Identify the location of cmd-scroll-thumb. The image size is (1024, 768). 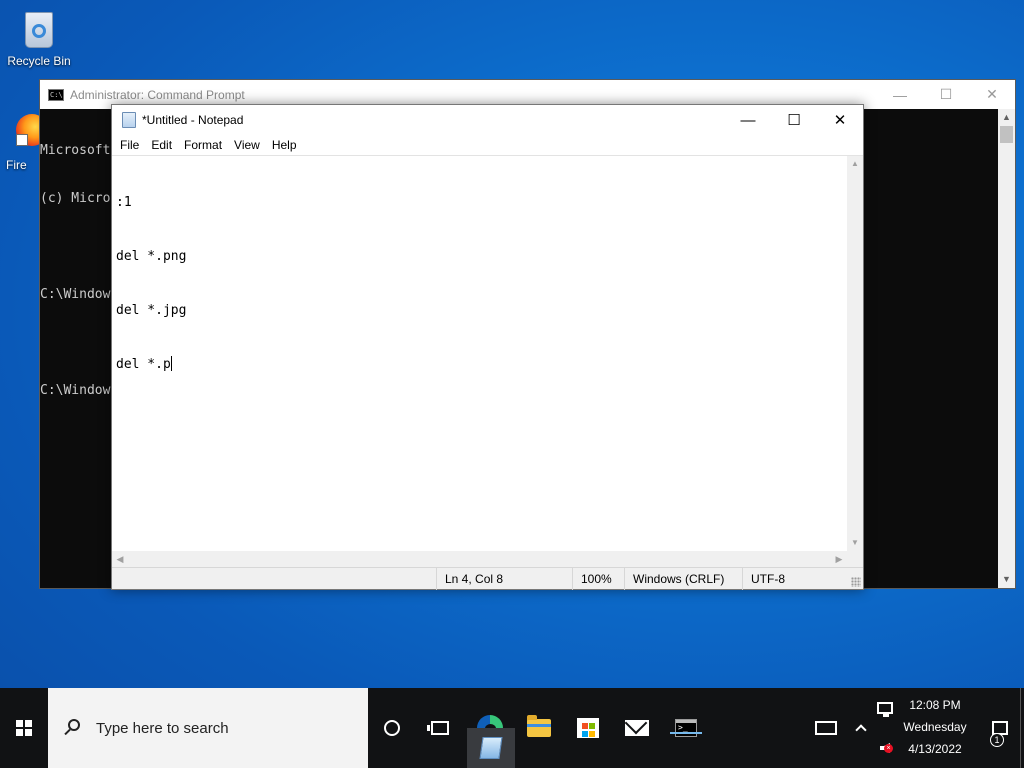
(1006, 134).